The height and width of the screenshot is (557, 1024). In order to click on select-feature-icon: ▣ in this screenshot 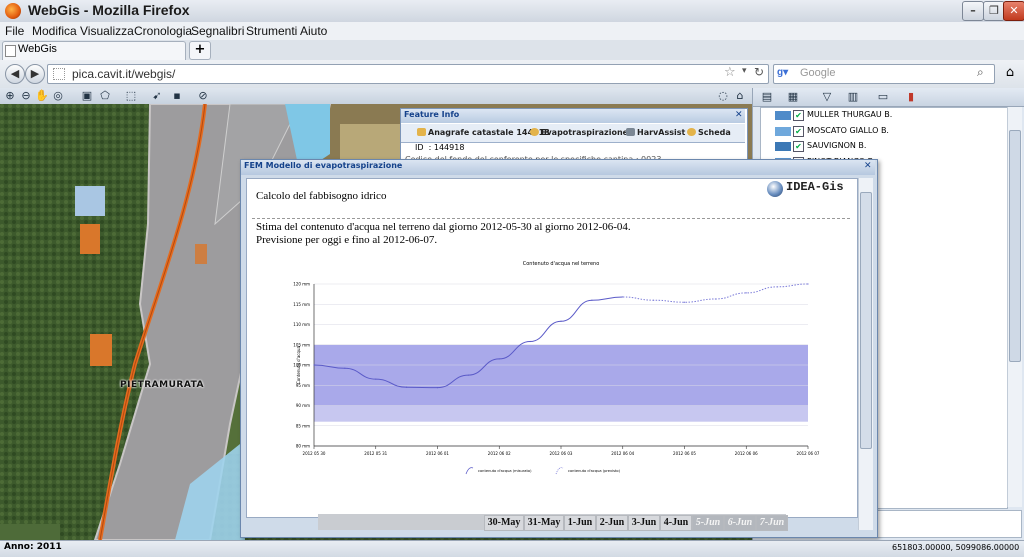, I will do `click(87, 96)`.